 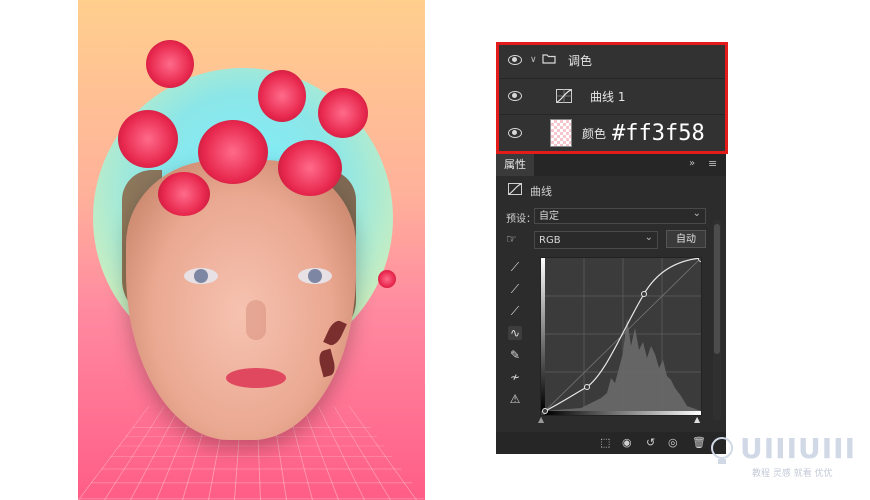 What do you see at coordinates (541, 191) in the screenshot?
I see `adjustment-type-label: 曲线` at bounding box center [541, 191].